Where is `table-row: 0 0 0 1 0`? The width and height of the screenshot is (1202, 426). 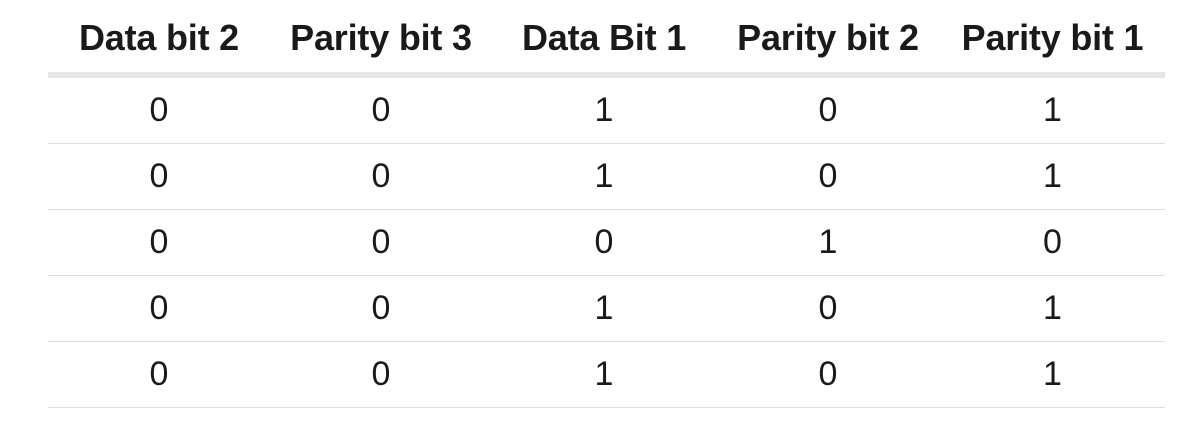 table-row: 0 0 0 1 0 is located at coordinates (606, 242).